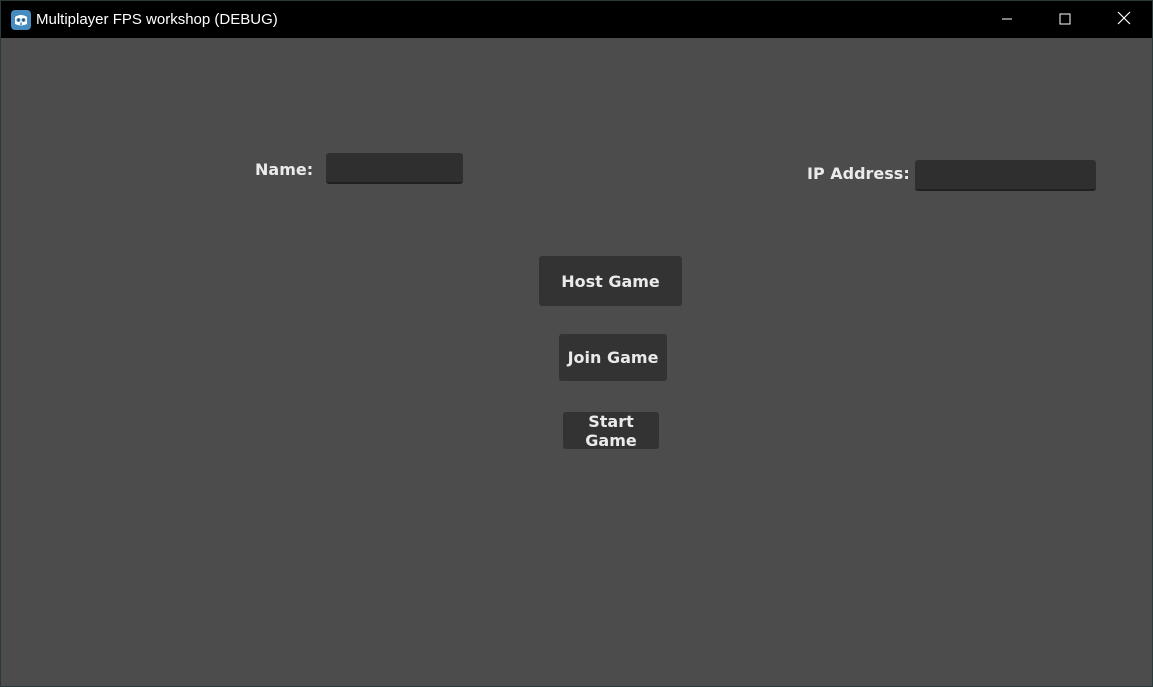 The height and width of the screenshot is (687, 1153). I want to click on name-label: Name:, so click(284, 169).